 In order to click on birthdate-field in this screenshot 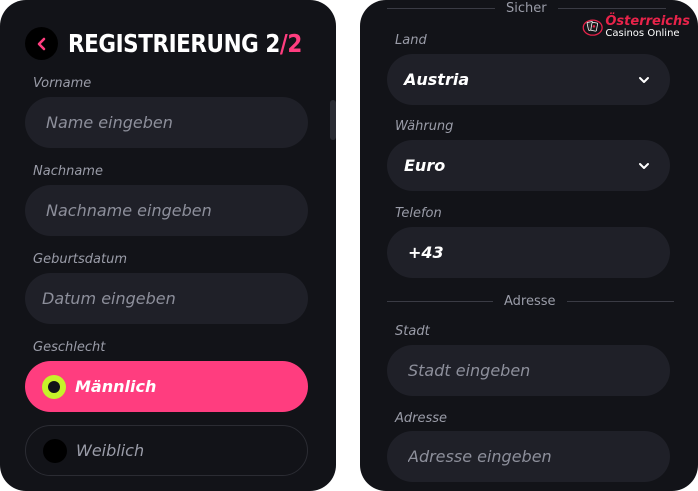, I will do `click(166, 298)`.